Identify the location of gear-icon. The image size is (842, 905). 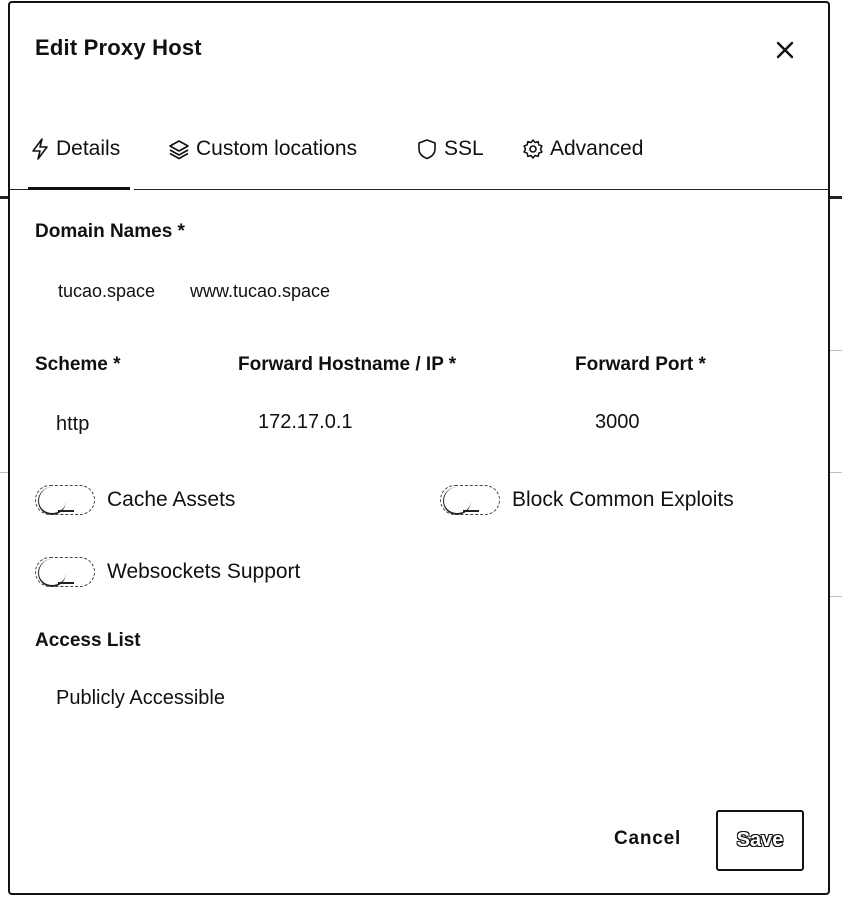
(533, 149).